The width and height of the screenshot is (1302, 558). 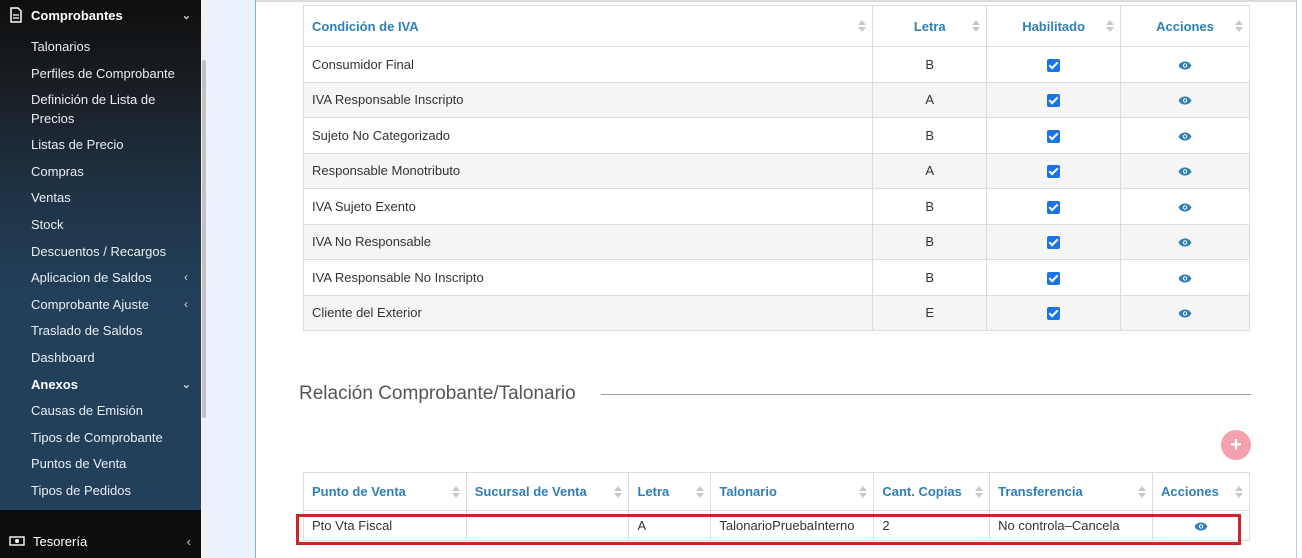 I want to click on sidebar-item-stock: Stock, so click(x=113, y=224).